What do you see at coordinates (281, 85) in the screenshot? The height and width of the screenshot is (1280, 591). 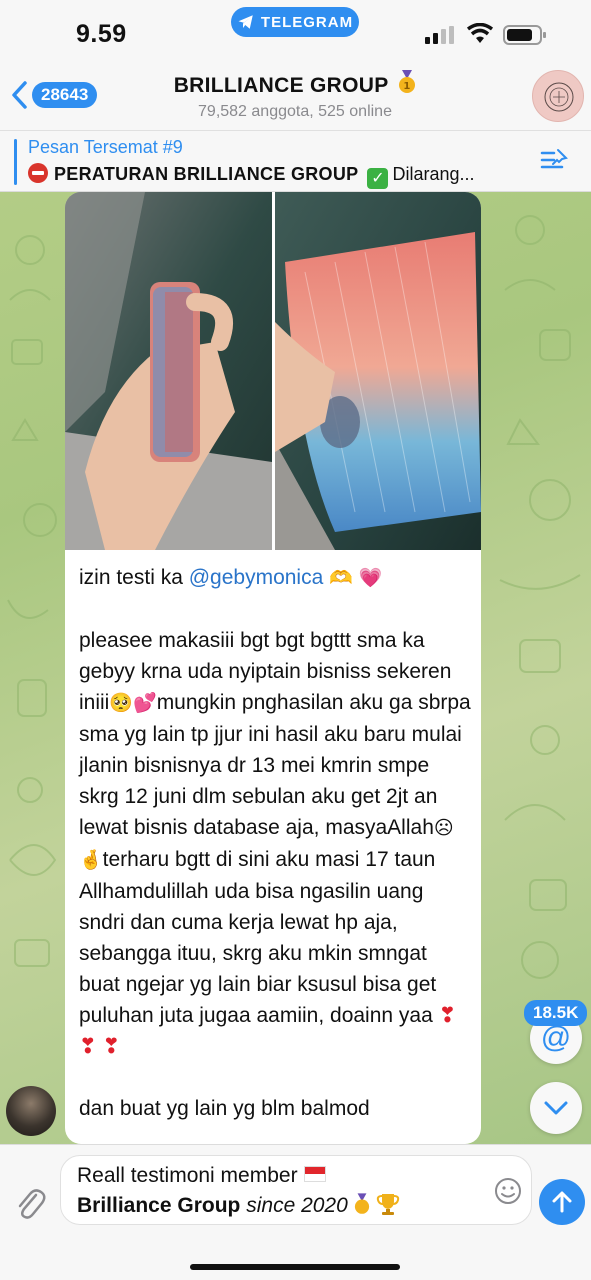 I see `chat-title: BRILLIANCE GROUP` at bounding box center [281, 85].